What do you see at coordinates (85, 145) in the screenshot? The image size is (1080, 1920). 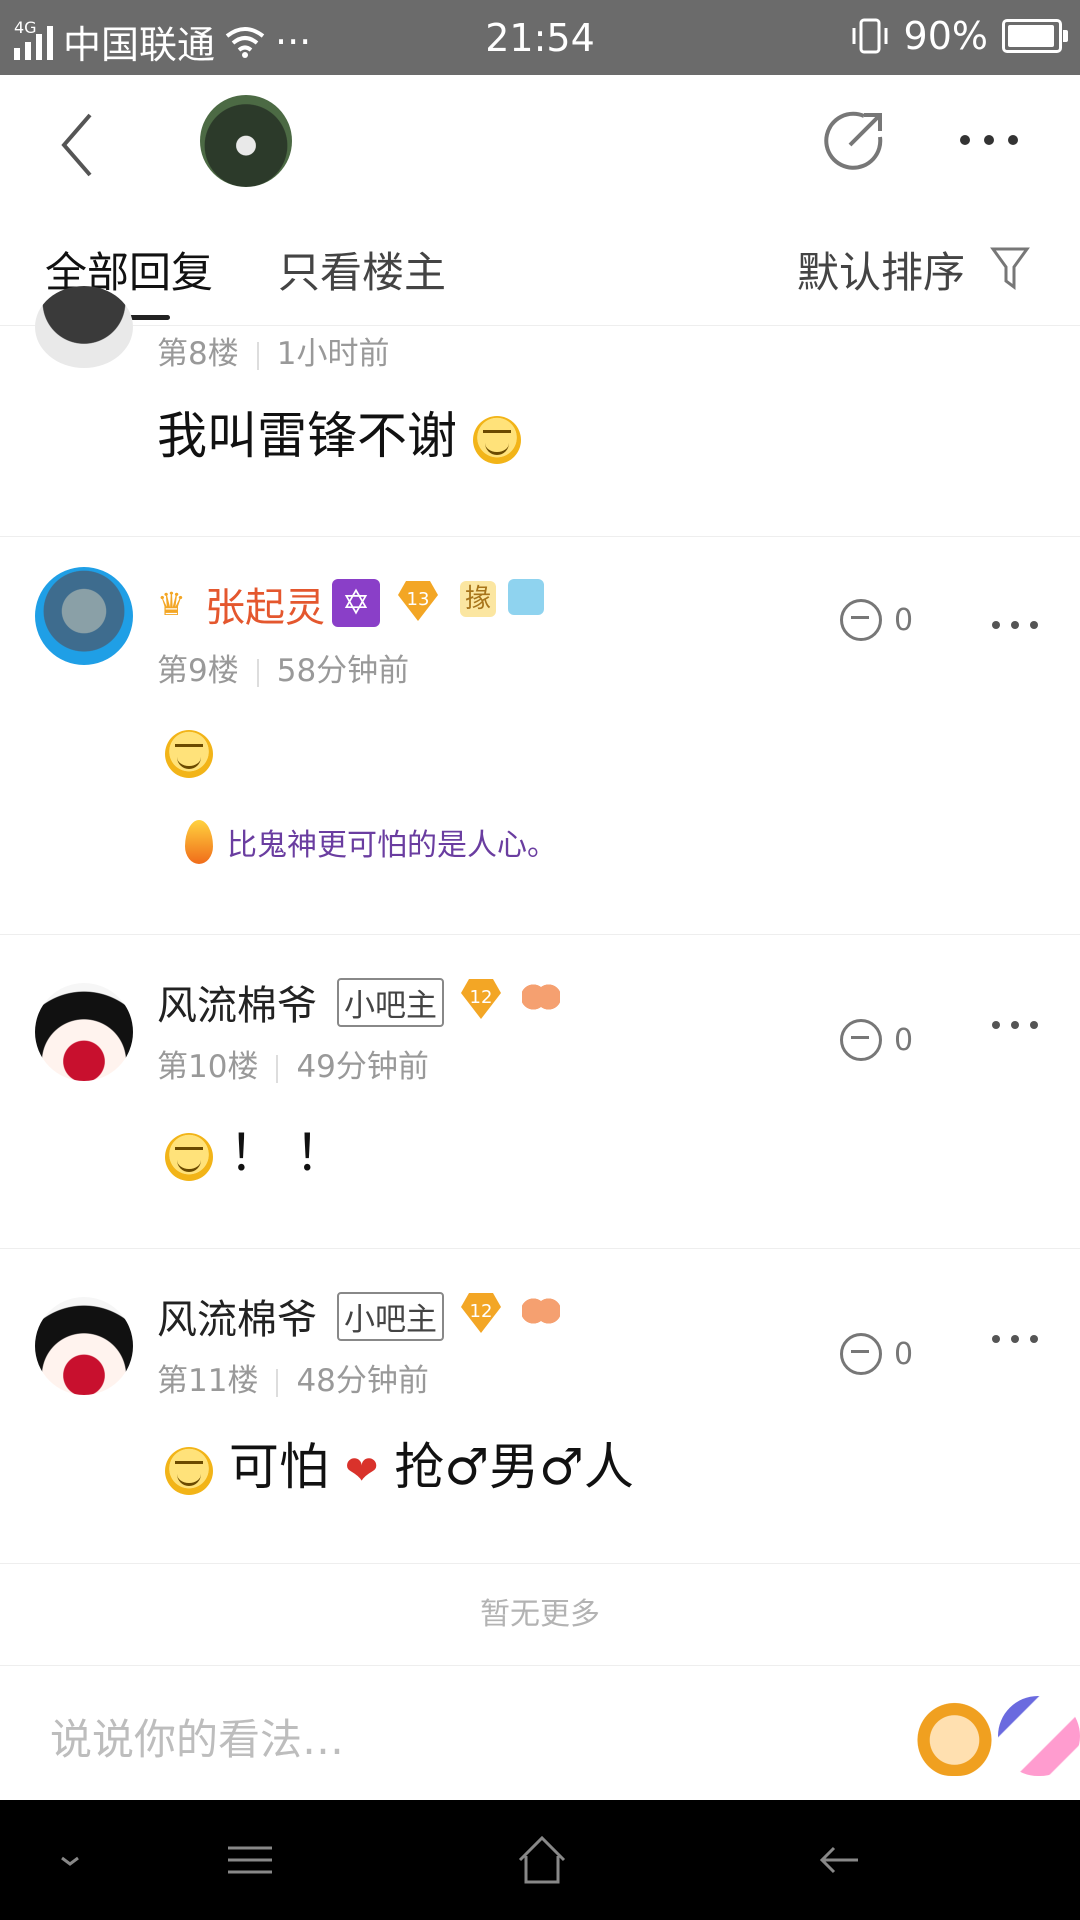 I see `back-icon` at bounding box center [85, 145].